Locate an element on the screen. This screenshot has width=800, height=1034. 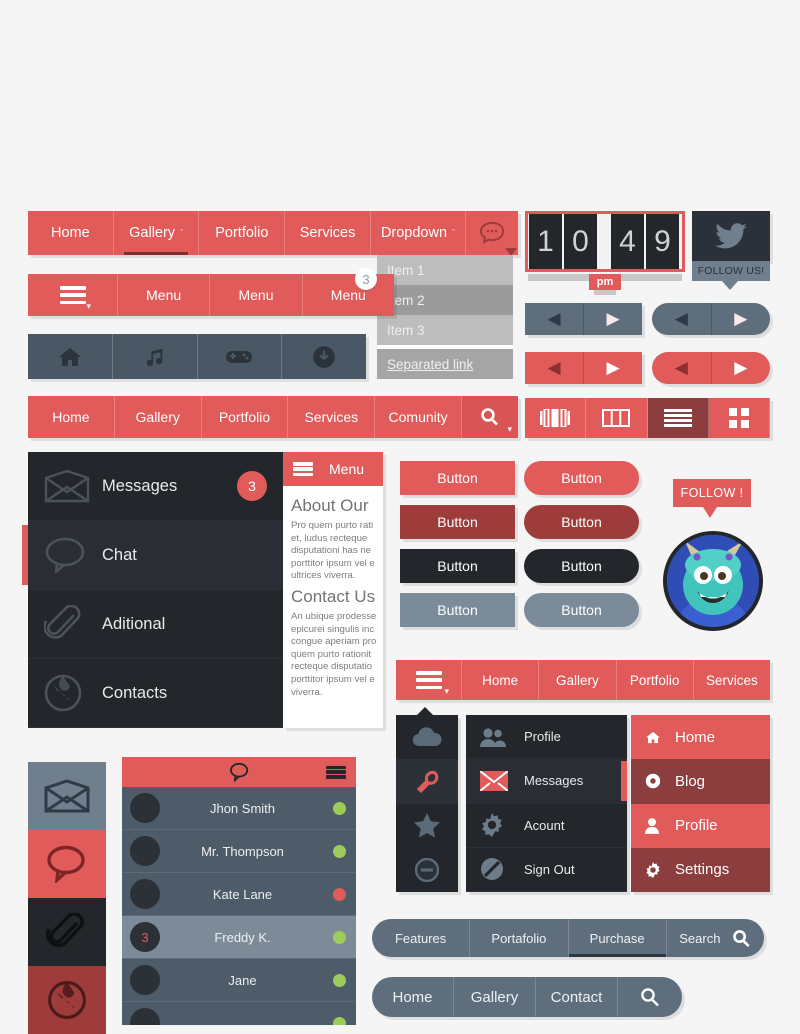
contact-row: Mr. Thompson is located at coordinates (239, 851).